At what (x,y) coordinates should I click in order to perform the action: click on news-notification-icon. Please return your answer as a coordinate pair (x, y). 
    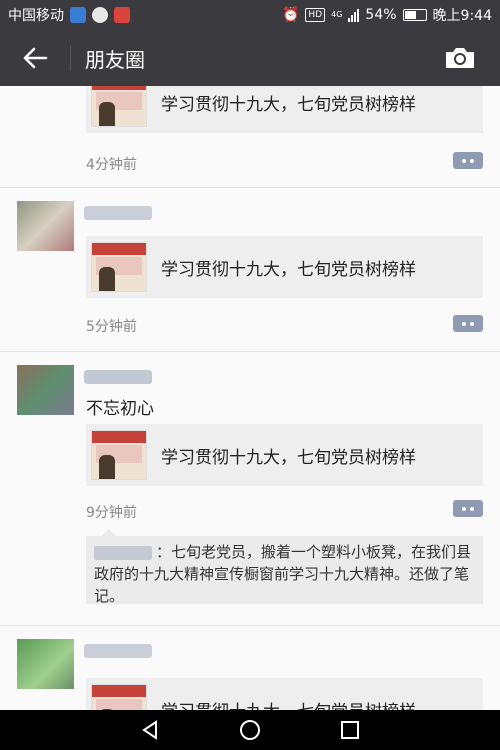
    Looking at the image, I should click on (122, 15).